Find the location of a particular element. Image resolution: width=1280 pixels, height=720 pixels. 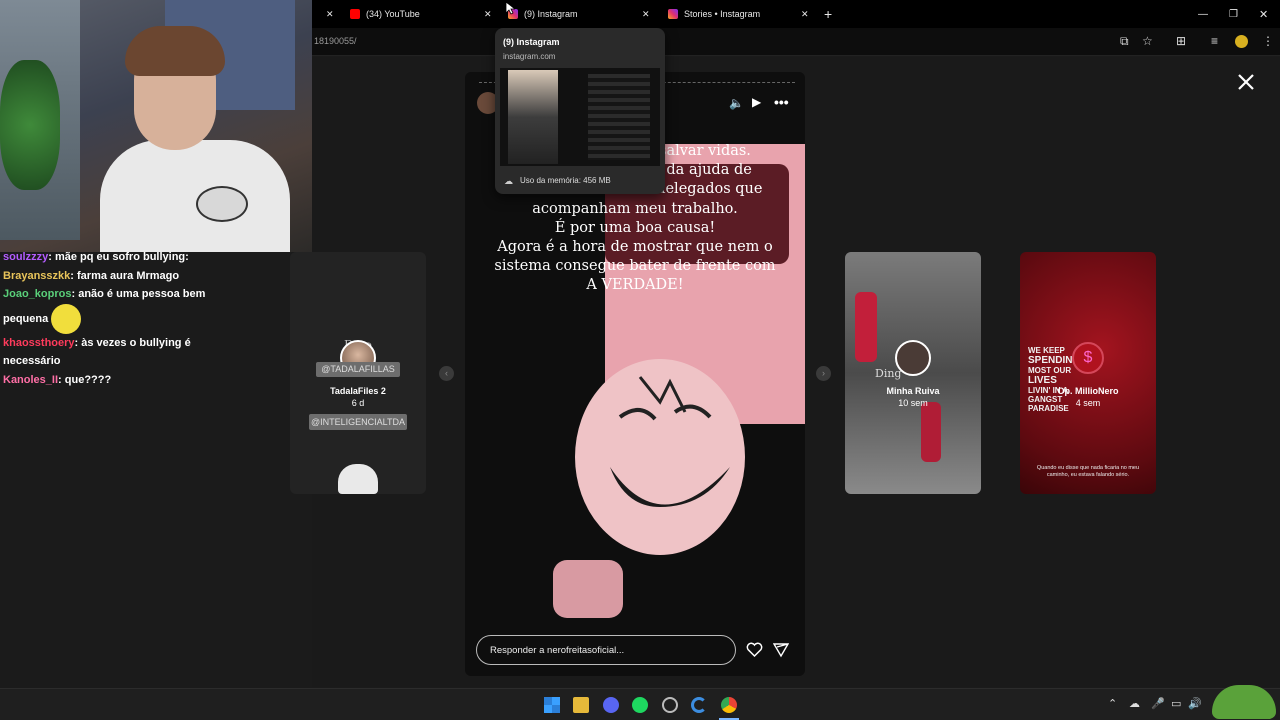

story-card-minha-ruiva: Ding Minha Ruiva 10 sem is located at coordinates (913, 373).